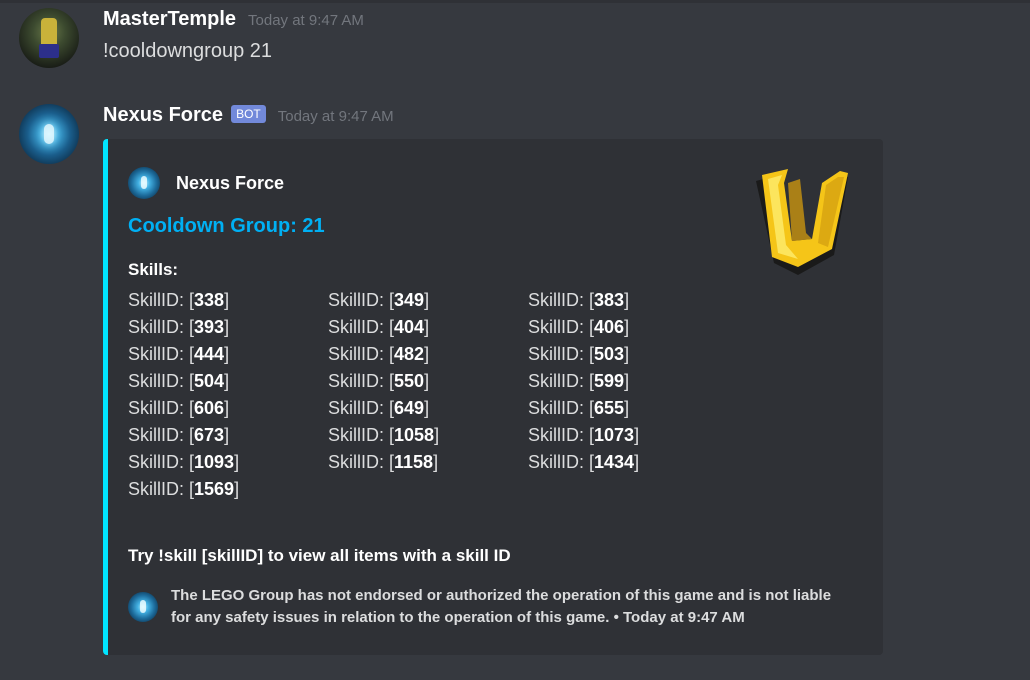  What do you see at coordinates (628, 435) in the screenshot?
I see `skill-item: SkillID: [1073]` at bounding box center [628, 435].